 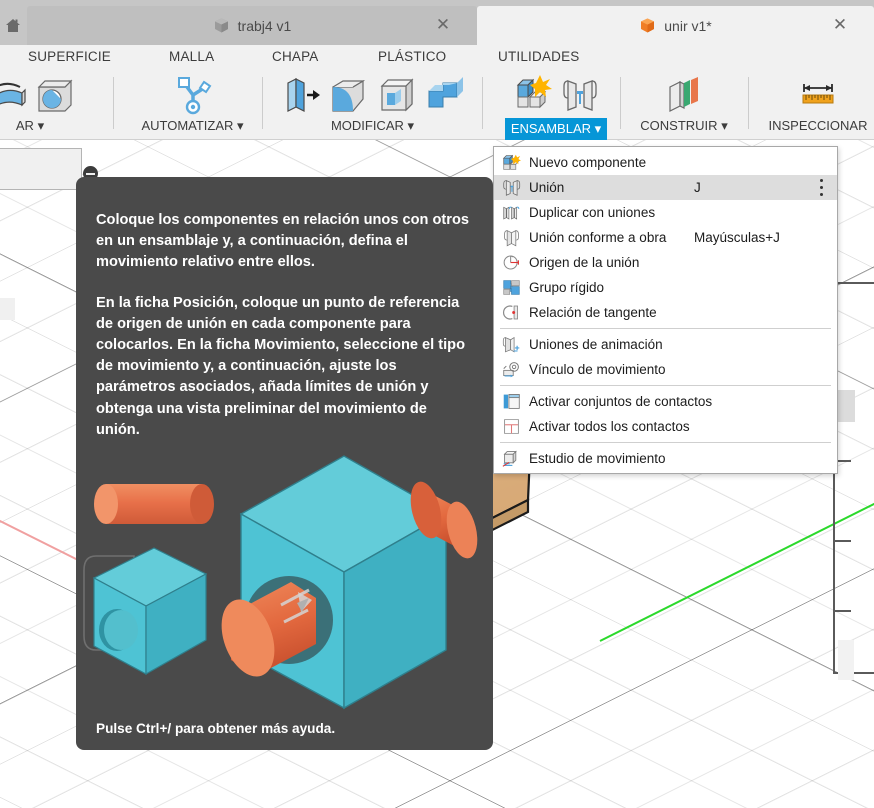 I want to click on grey-cube-icon, so click(x=221, y=25).